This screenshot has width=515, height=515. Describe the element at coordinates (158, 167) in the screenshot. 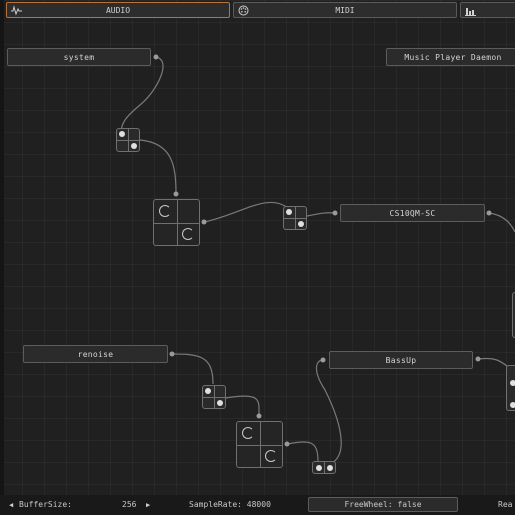

I see `wire-splitter-to-mixer1` at that location.